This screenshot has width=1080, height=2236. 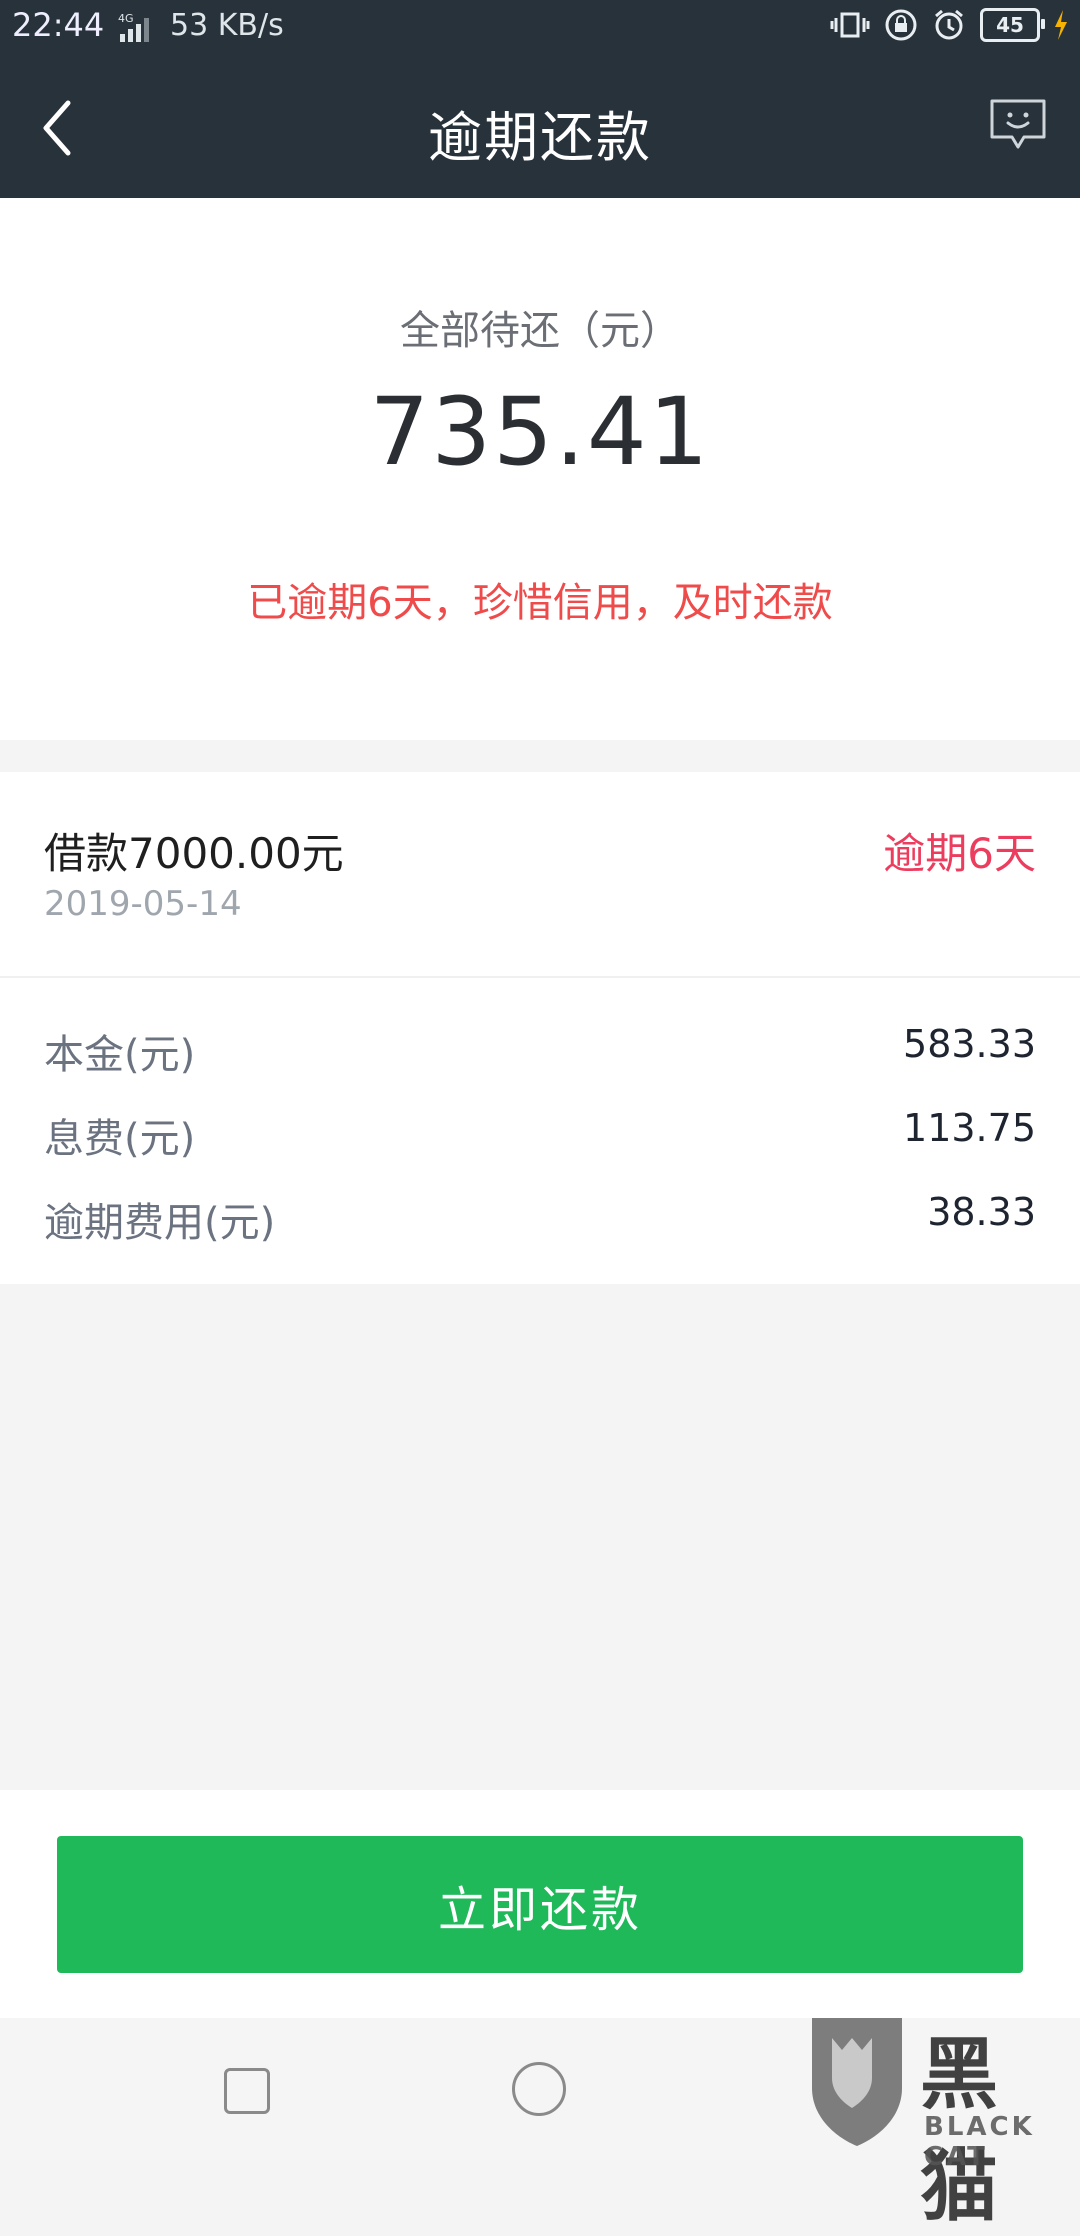 What do you see at coordinates (160, 1223) in the screenshot?
I see `detail-label: 逾期费用(元)` at bounding box center [160, 1223].